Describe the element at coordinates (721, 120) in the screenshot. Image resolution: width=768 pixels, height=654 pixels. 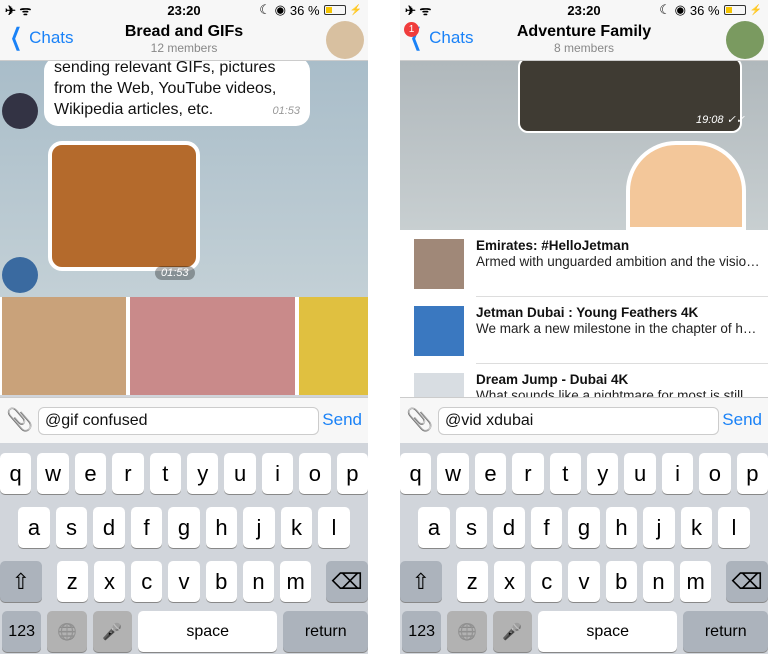
I see `photo-time: 19:08 ✓✓` at that location.